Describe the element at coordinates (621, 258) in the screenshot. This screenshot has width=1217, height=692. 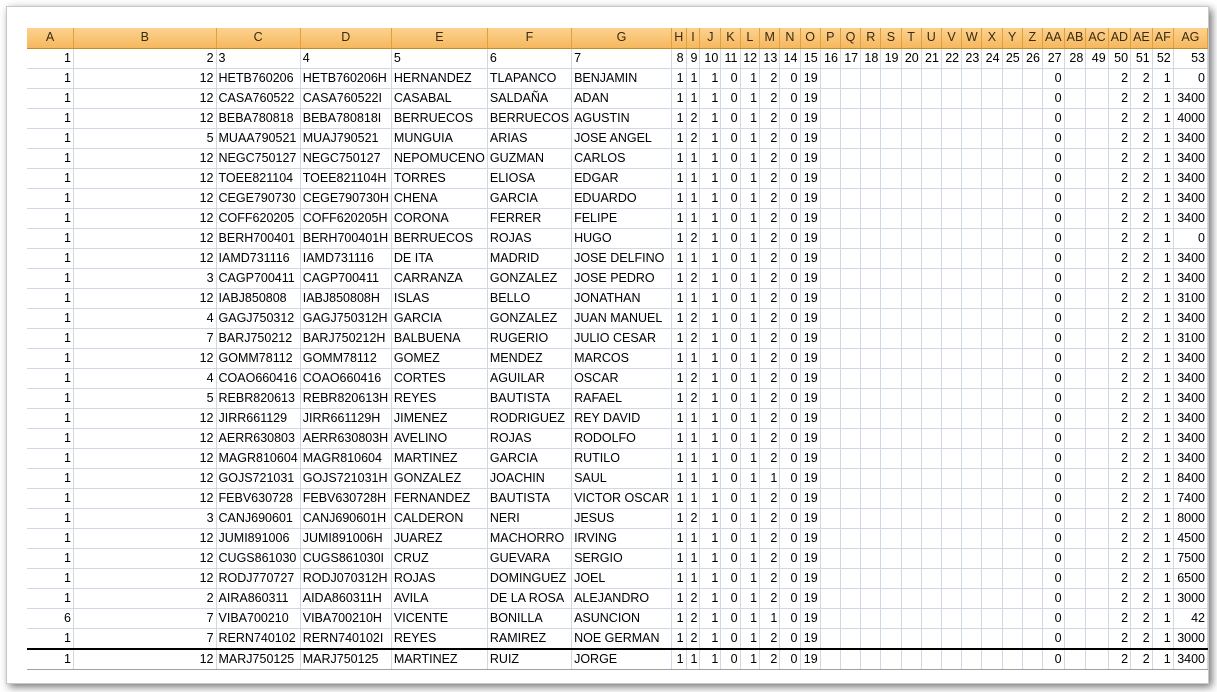
I see `cell: JOSE DELFINO` at that location.